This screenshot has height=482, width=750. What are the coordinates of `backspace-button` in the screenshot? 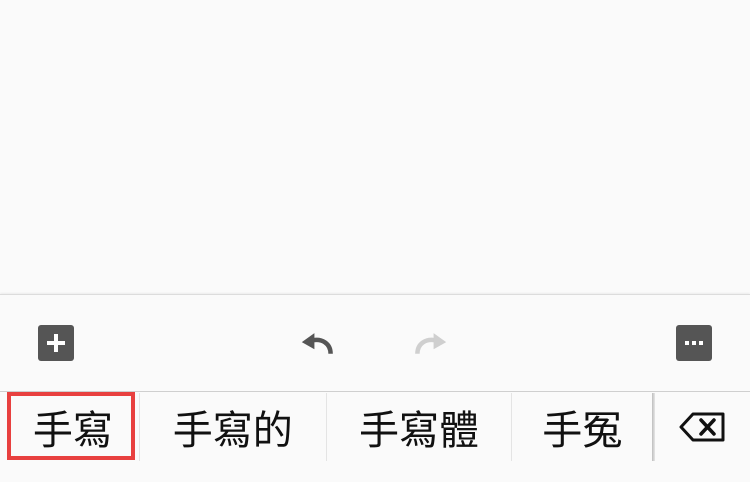 It's located at (702, 427).